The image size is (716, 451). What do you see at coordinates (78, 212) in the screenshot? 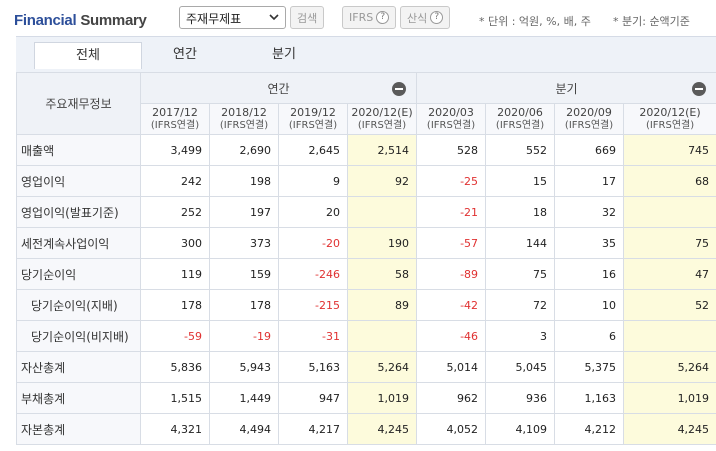
I see `row-label: 영업이익(발표기준)` at bounding box center [78, 212].